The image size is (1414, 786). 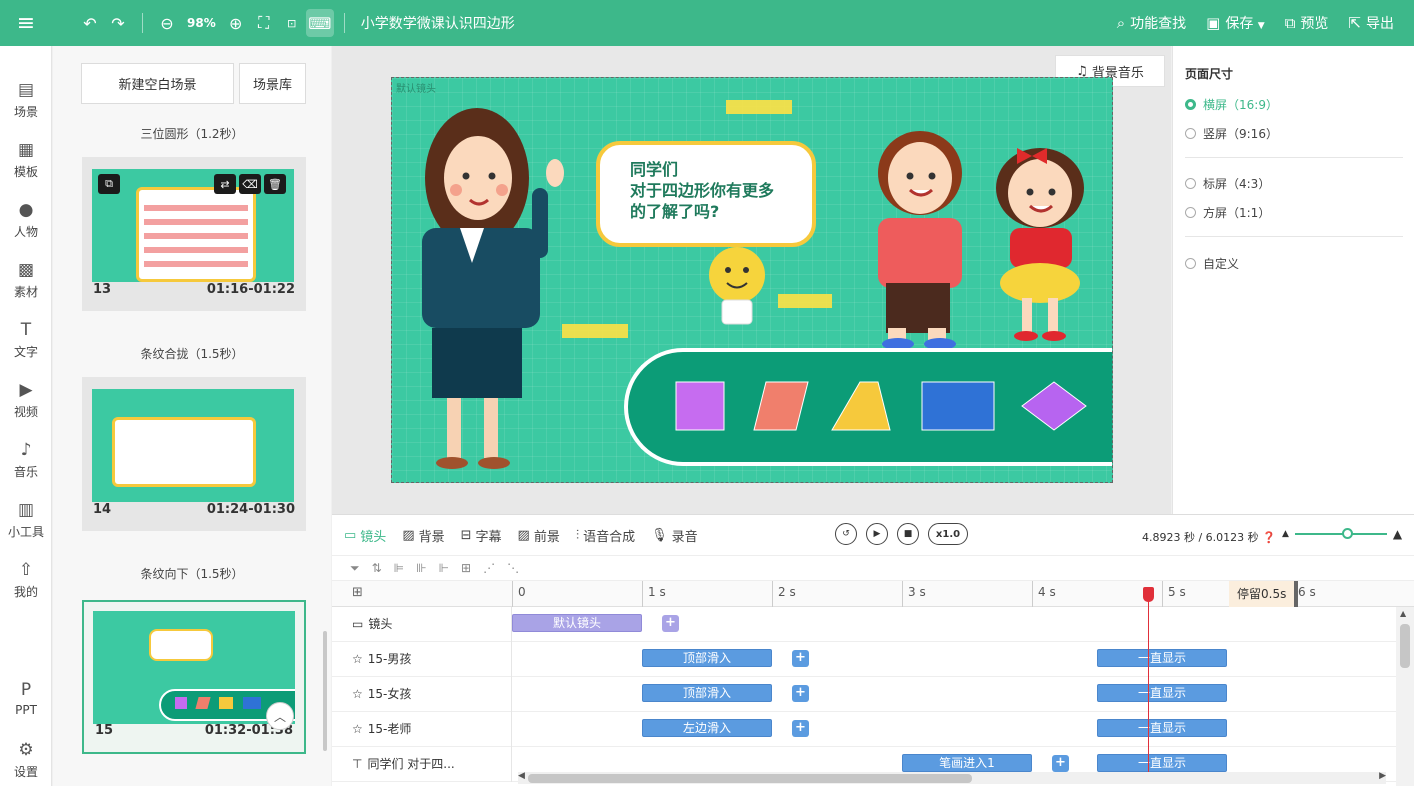 I want to click on radio-portrait: 竖屏（9:16）, so click(x=1231, y=133).